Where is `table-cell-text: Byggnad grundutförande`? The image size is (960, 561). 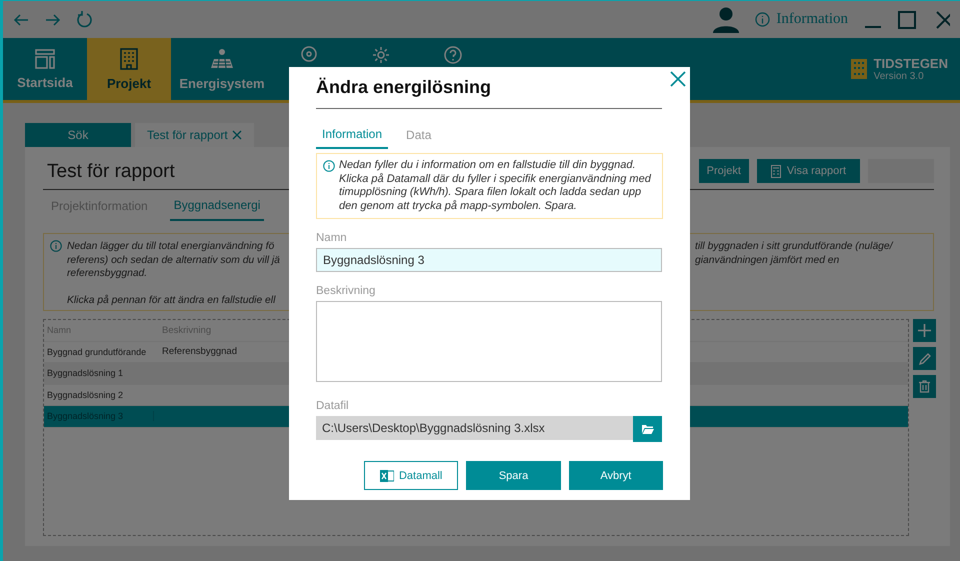
table-cell-text: Byggnad grundutförande is located at coordinates (97, 351).